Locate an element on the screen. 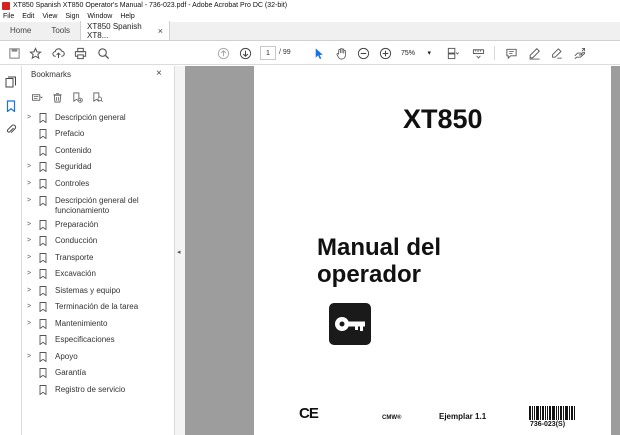 This screenshot has height=435, width=620. tab-close-button: × is located at coordinates (160, 31).